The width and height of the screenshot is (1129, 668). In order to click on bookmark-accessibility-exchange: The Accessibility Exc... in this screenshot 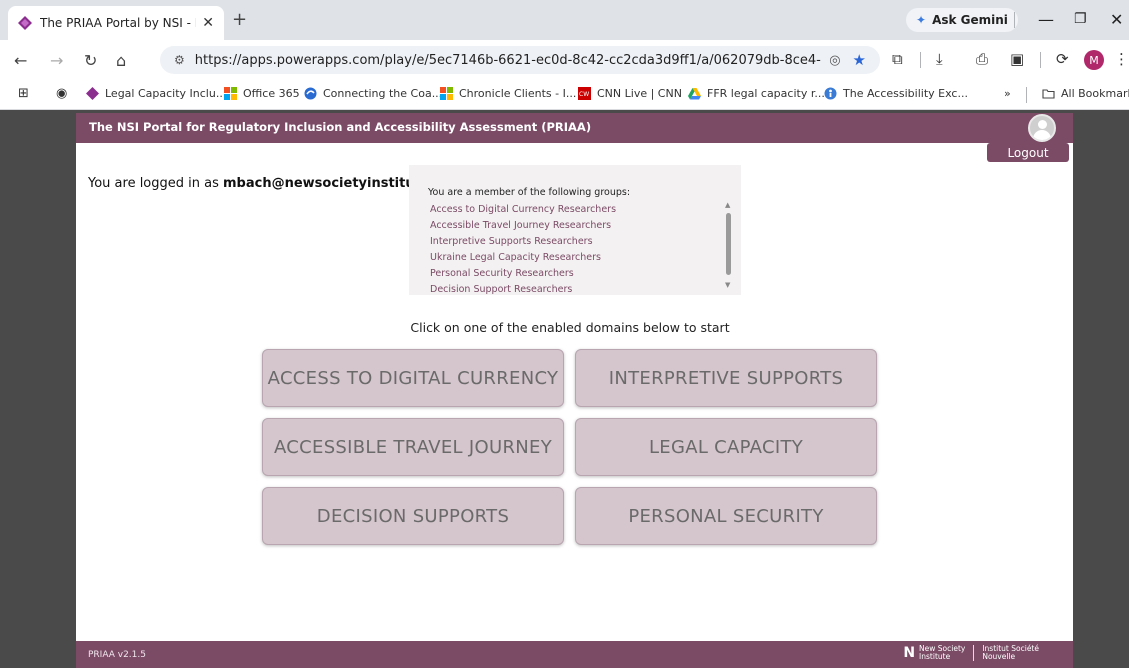, I will do `click(896, 93)`.